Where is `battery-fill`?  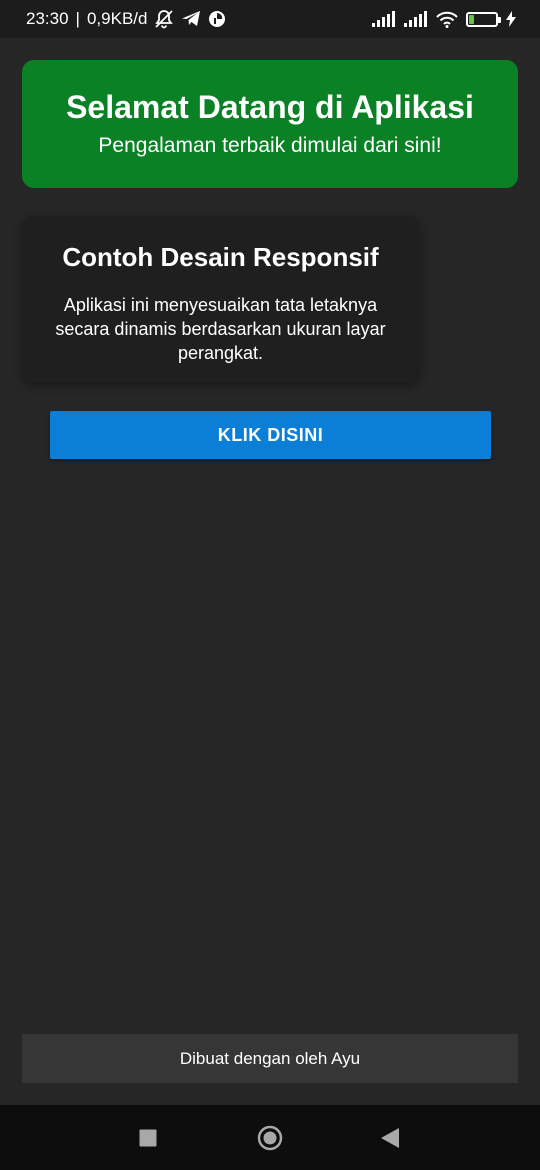 battery-fill is located at coordinates (471, 19).